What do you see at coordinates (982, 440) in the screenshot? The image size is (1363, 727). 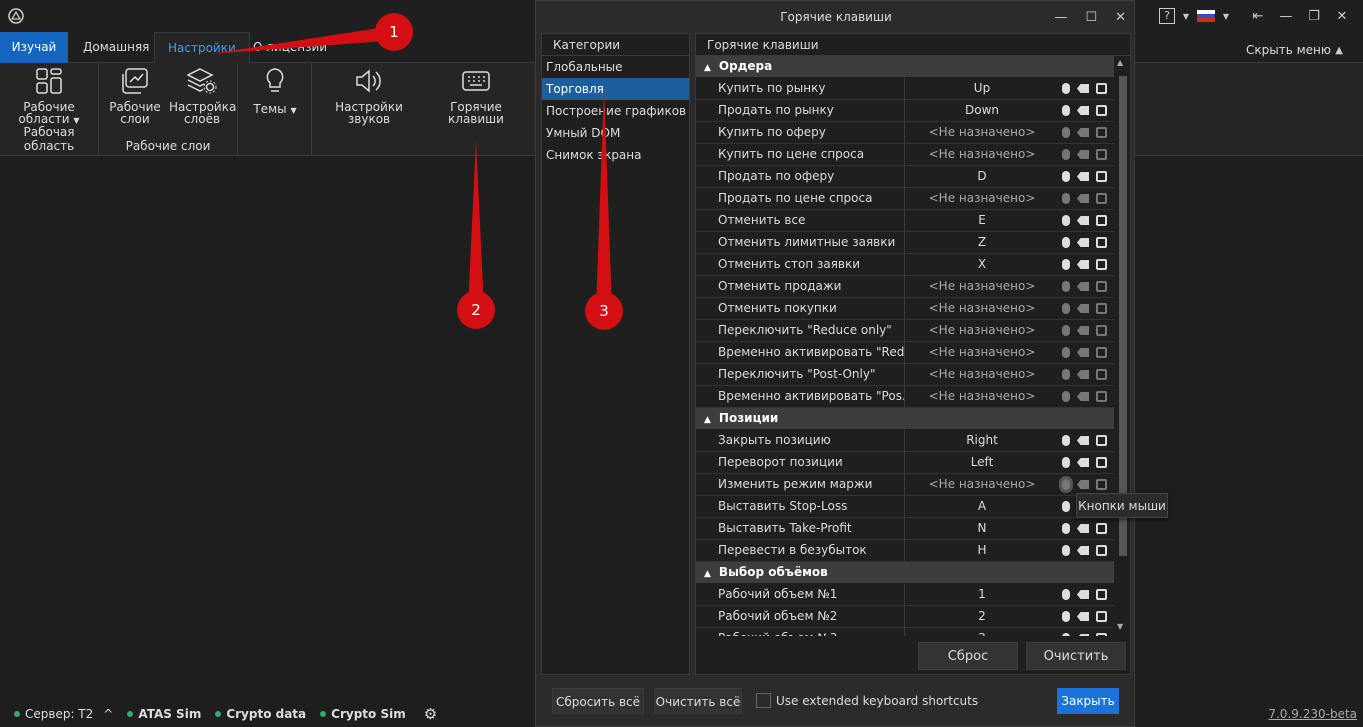 I see `hotkey-value: Right` at bounding box center [982, 440].